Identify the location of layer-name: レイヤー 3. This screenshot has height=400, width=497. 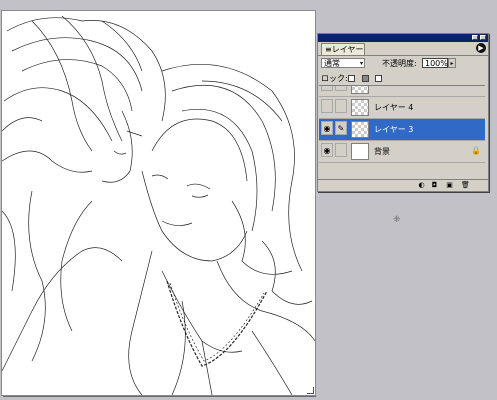
(394, 129).